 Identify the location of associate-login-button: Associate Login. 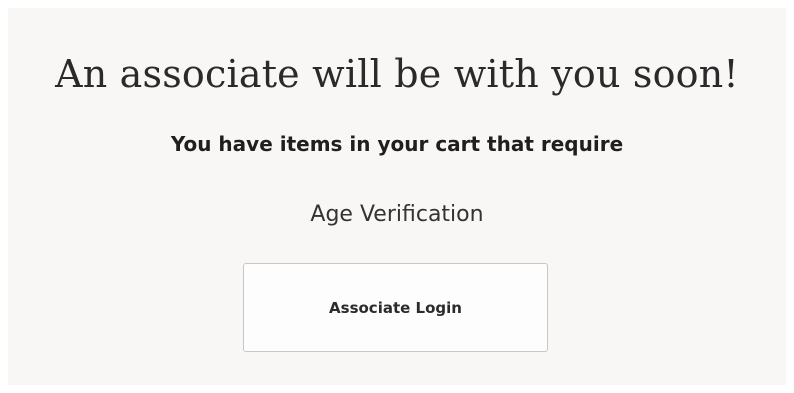
(395, 307).